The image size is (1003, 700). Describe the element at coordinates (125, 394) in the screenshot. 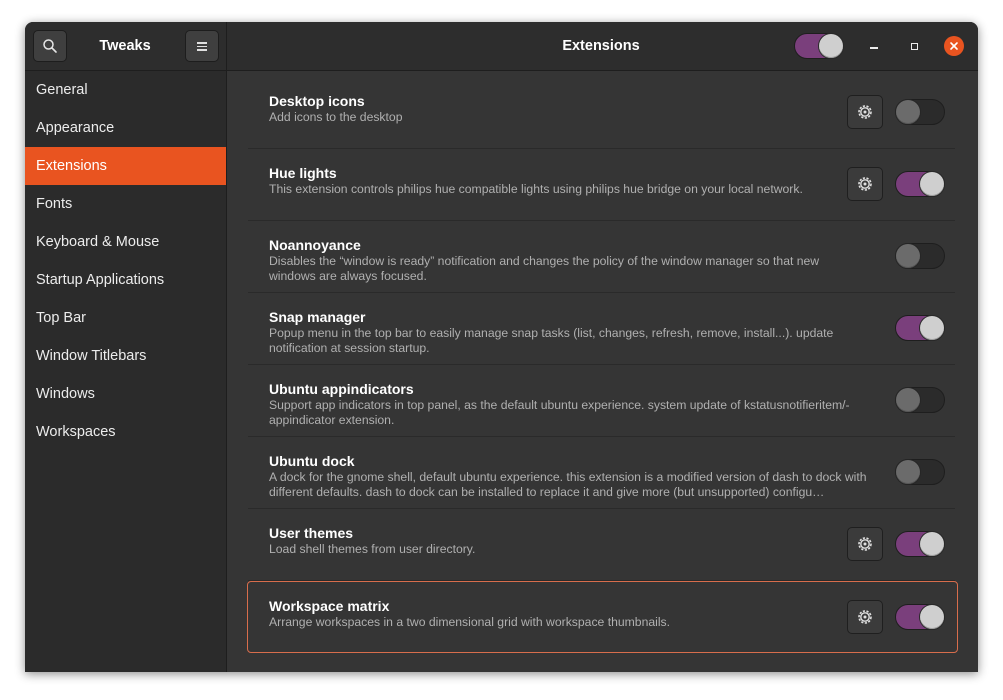

I see `sidebar-item-windows: Windows` at that location.